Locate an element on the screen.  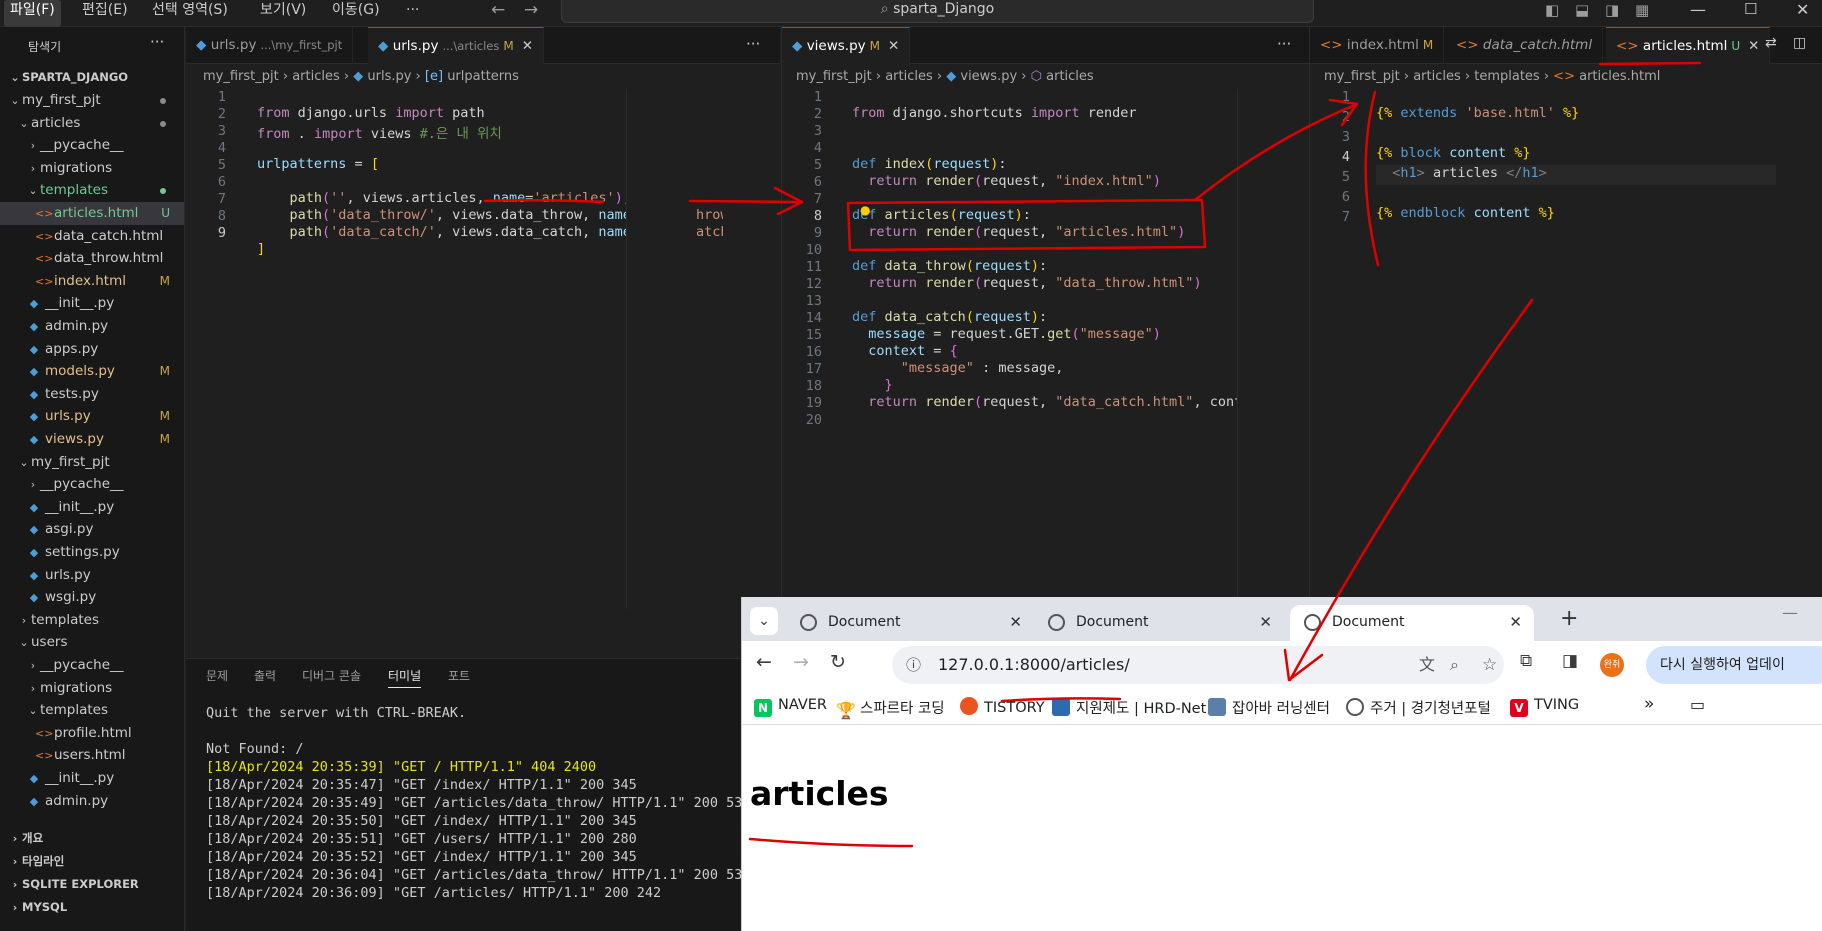
lightbulb-icon: ● is located at coordinates (865, 210).